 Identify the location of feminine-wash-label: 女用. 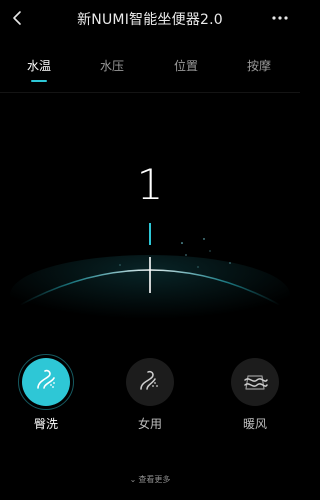
(149, 424).